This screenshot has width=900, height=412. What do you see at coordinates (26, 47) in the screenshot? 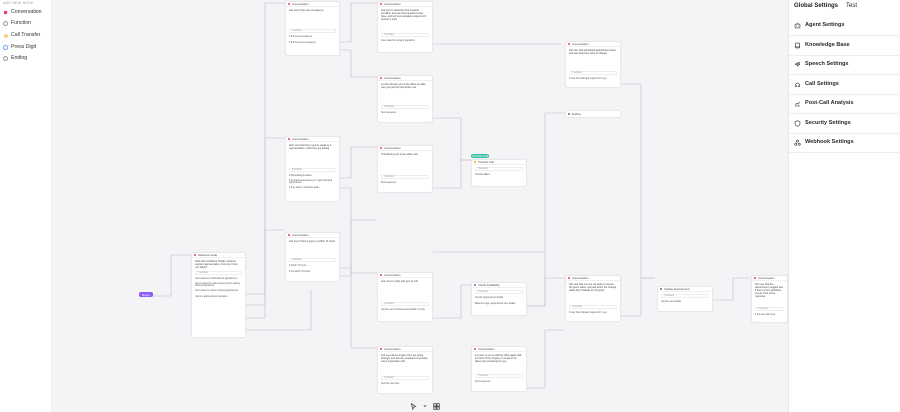
I see `add-press-digit-node: Press Digit` at bounding box center [26, 47].